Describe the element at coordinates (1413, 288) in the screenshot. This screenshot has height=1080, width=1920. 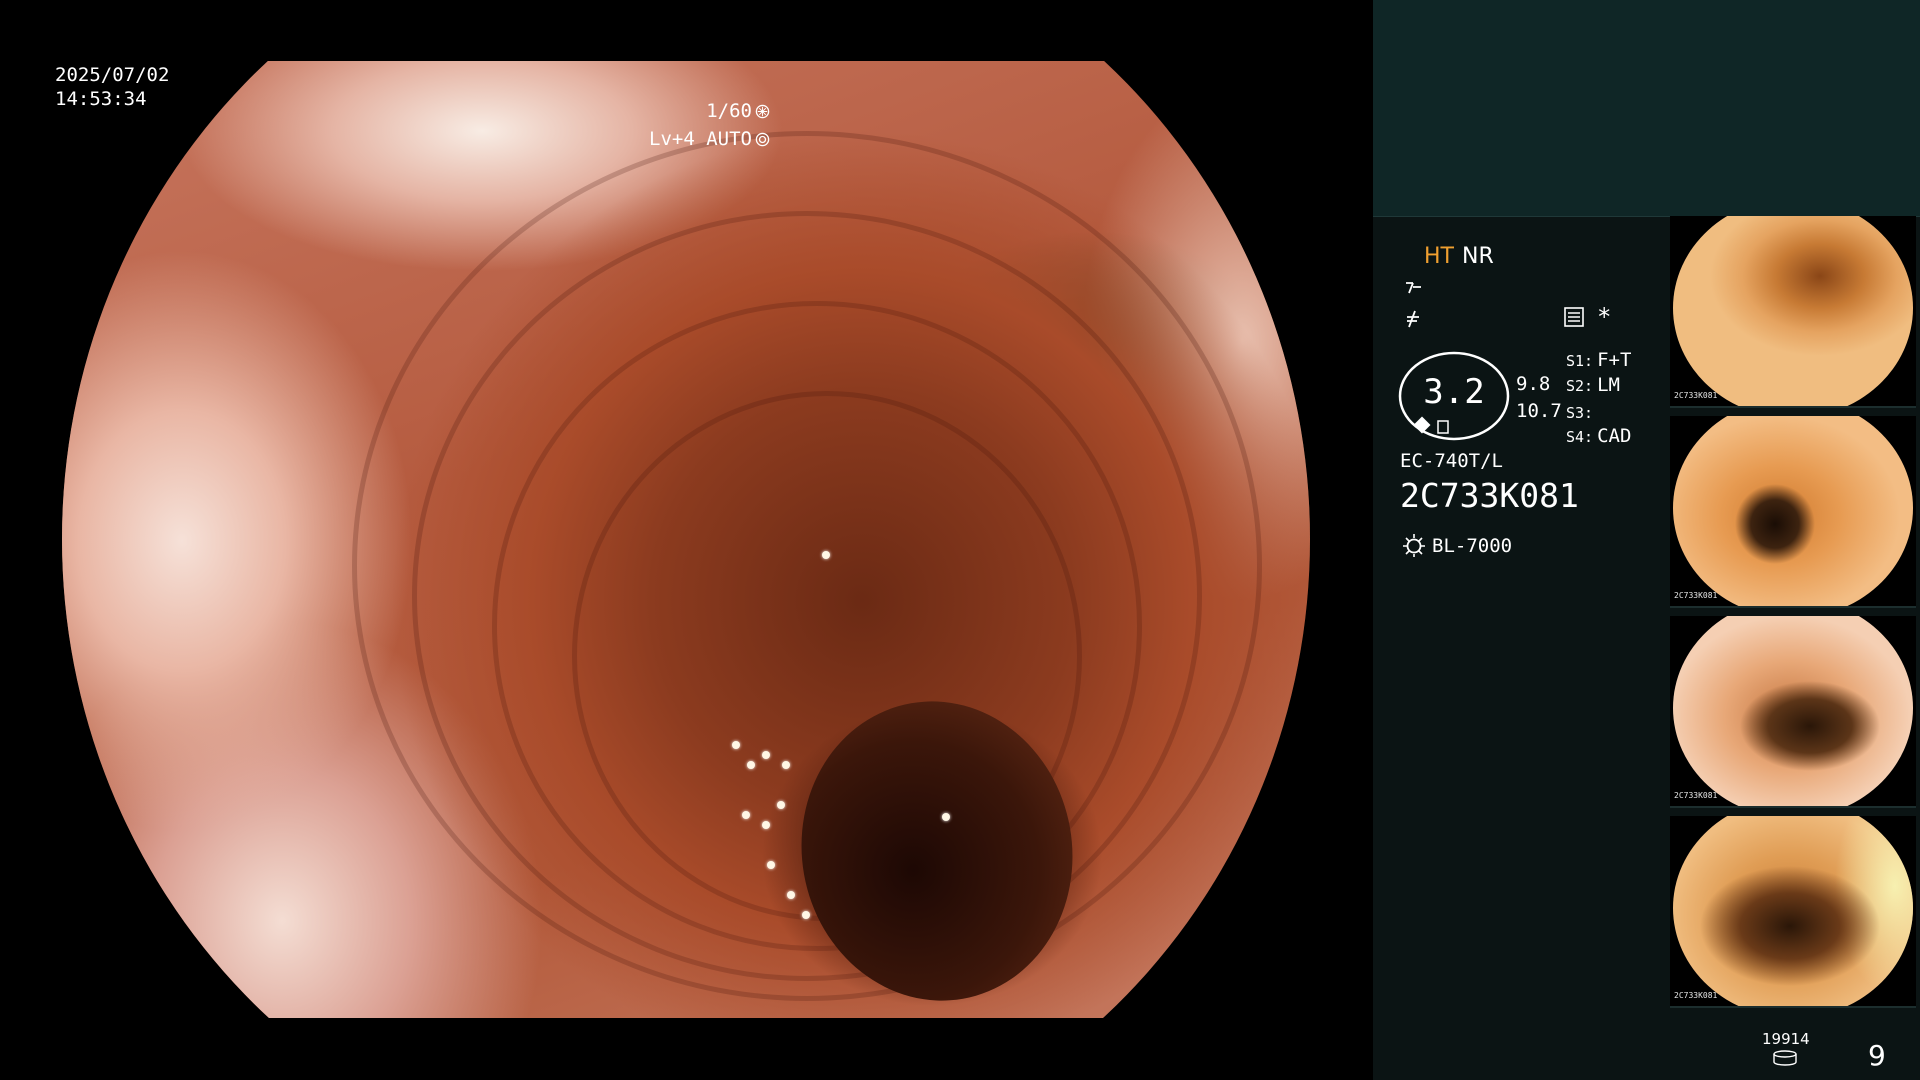
I see `sharpness-icon` at that location.